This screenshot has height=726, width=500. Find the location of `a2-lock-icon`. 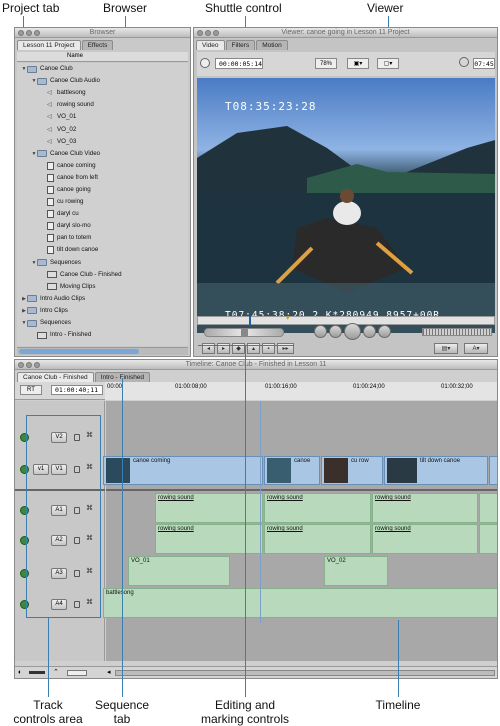

a2-lock-icon is located at coordinates (77, 540).